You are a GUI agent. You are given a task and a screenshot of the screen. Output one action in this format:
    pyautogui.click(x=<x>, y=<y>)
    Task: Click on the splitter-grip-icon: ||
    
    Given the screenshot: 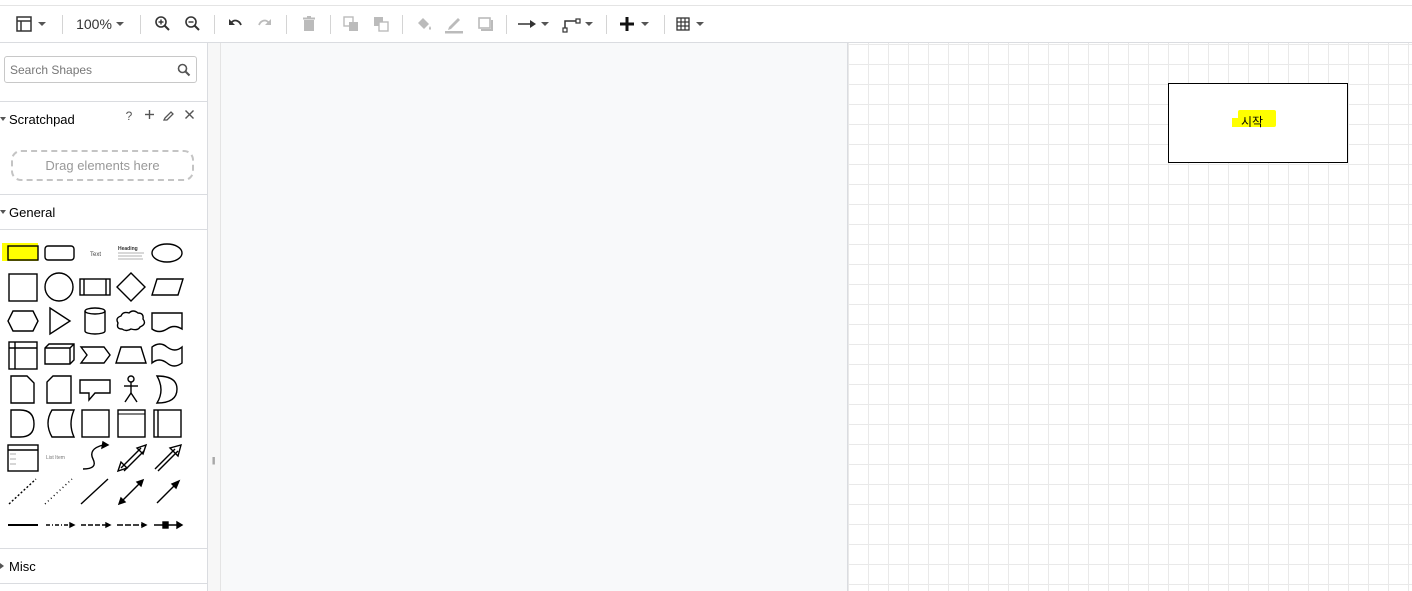 What is the action you would take?
    pyautogui.click(x=213, y=460)
    